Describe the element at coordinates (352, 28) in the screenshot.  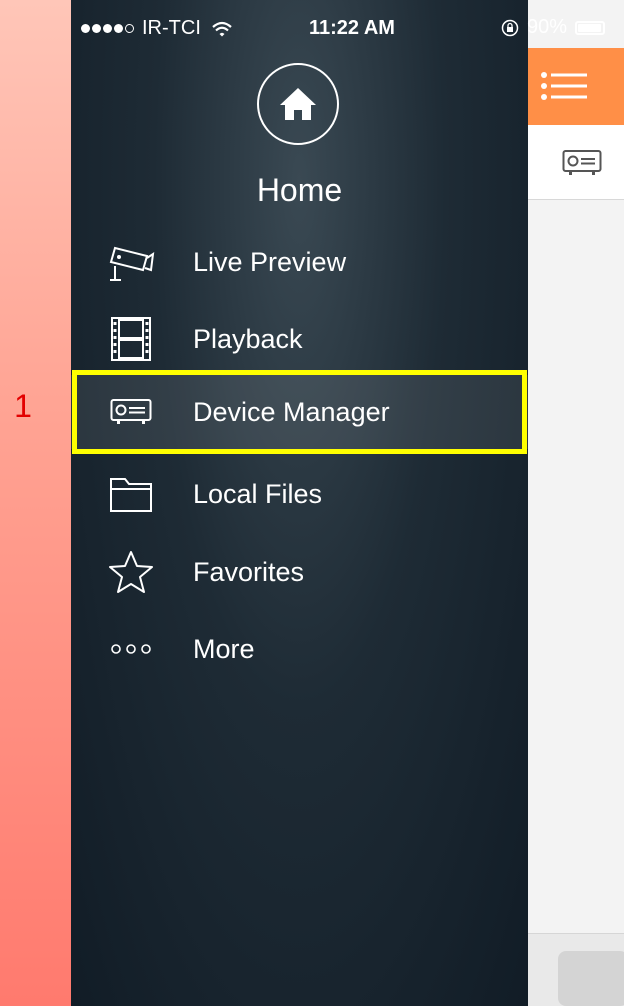
I see `status-time: 11:22 AM` at that location.